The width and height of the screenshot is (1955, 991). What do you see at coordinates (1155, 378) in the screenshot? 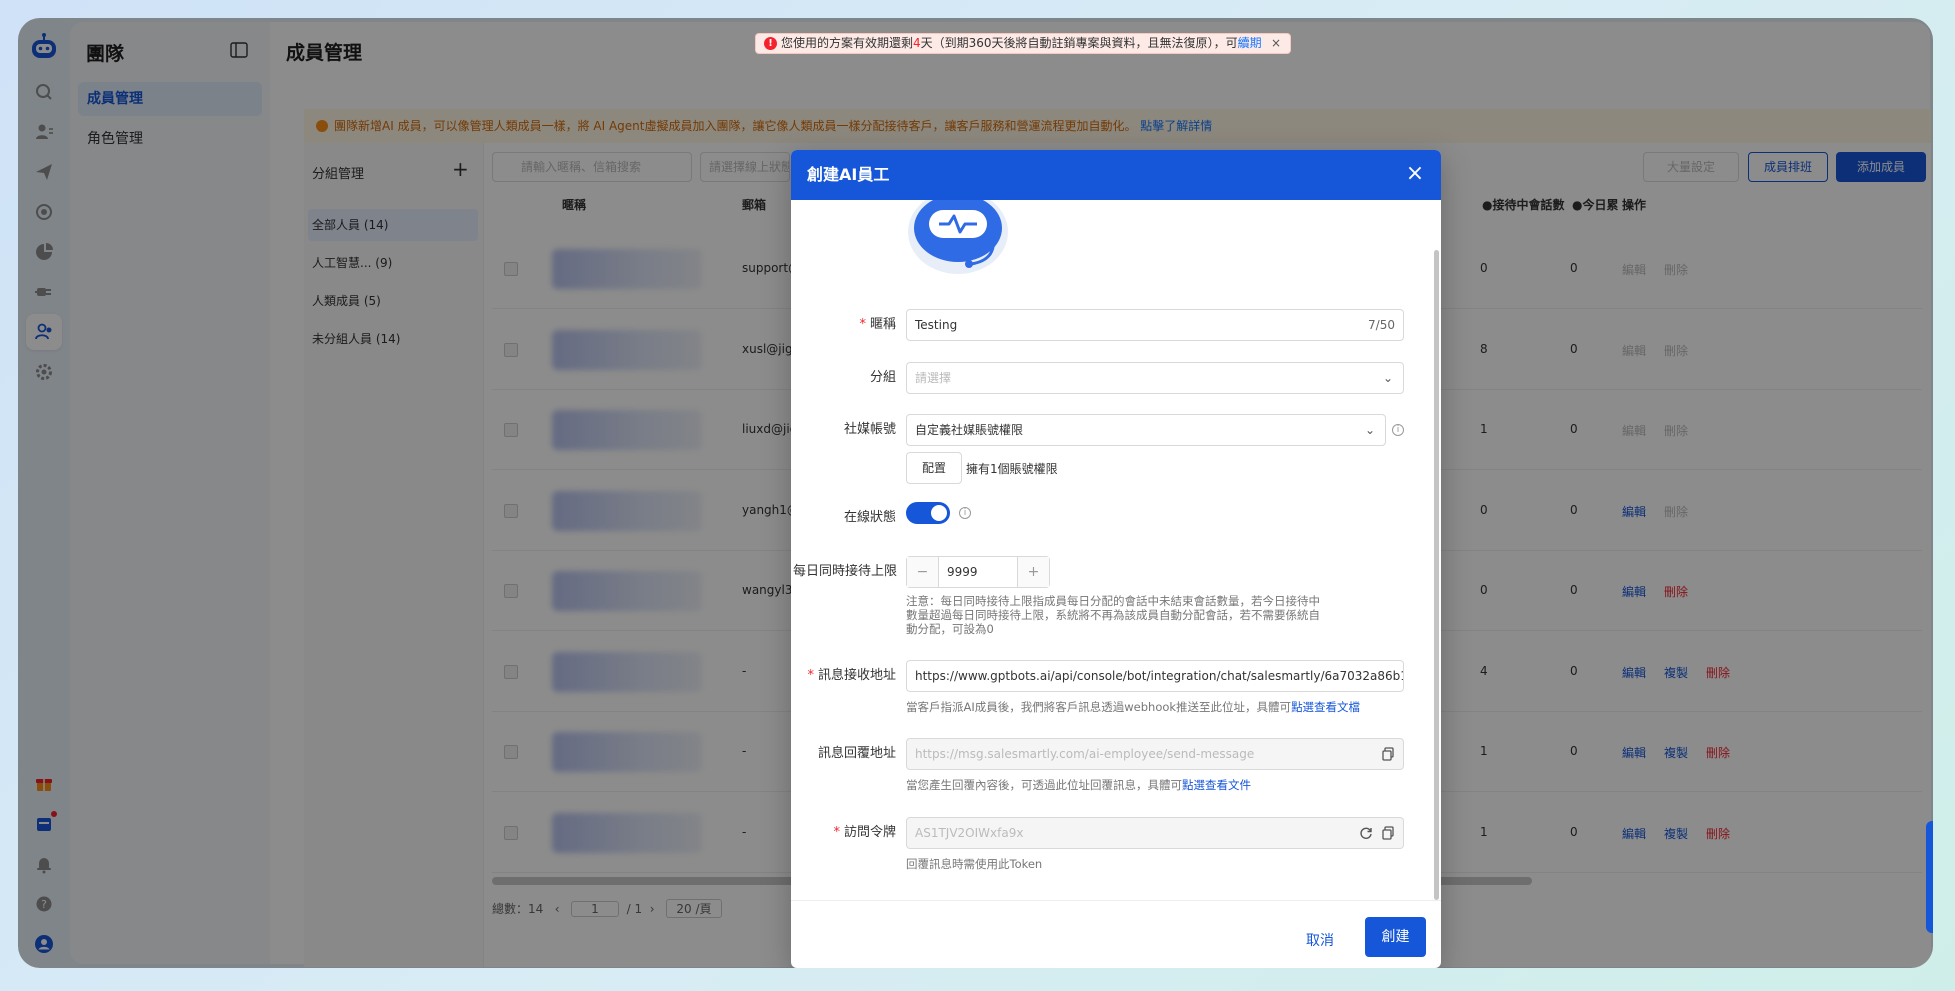
I see `group-select: 請選擇 ⌄` at bounding box center [1155, 378].